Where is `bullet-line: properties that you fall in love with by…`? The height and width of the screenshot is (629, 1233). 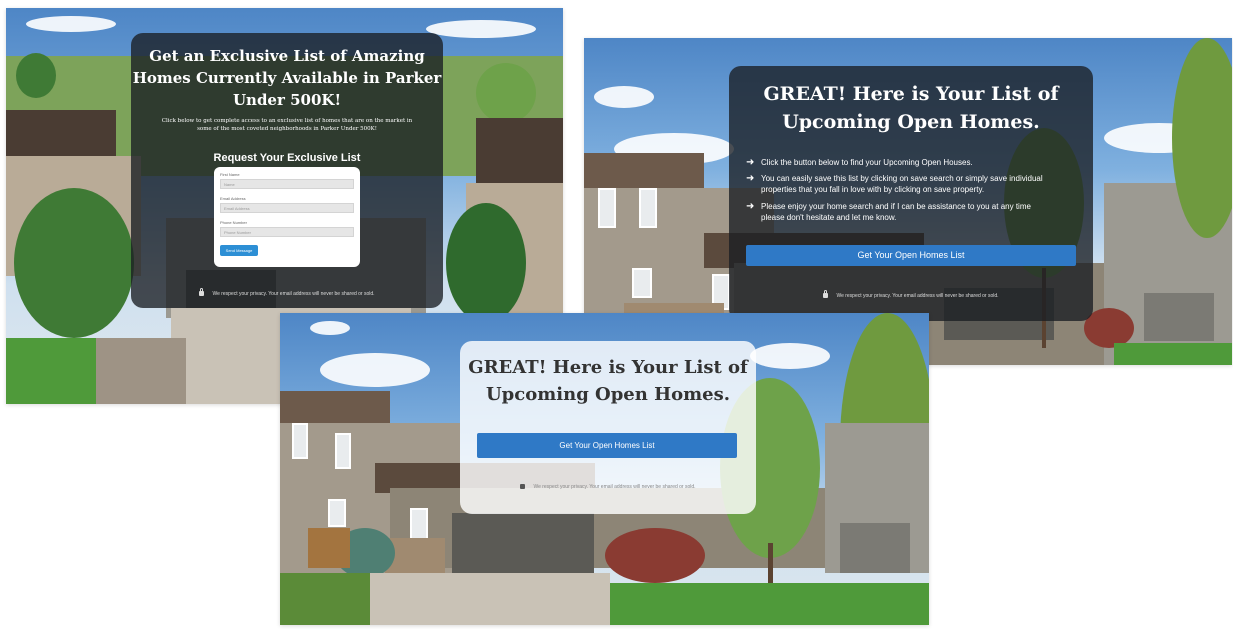 bullet-line: properties that you fall in love with by… is located at coordinates (873, 189).